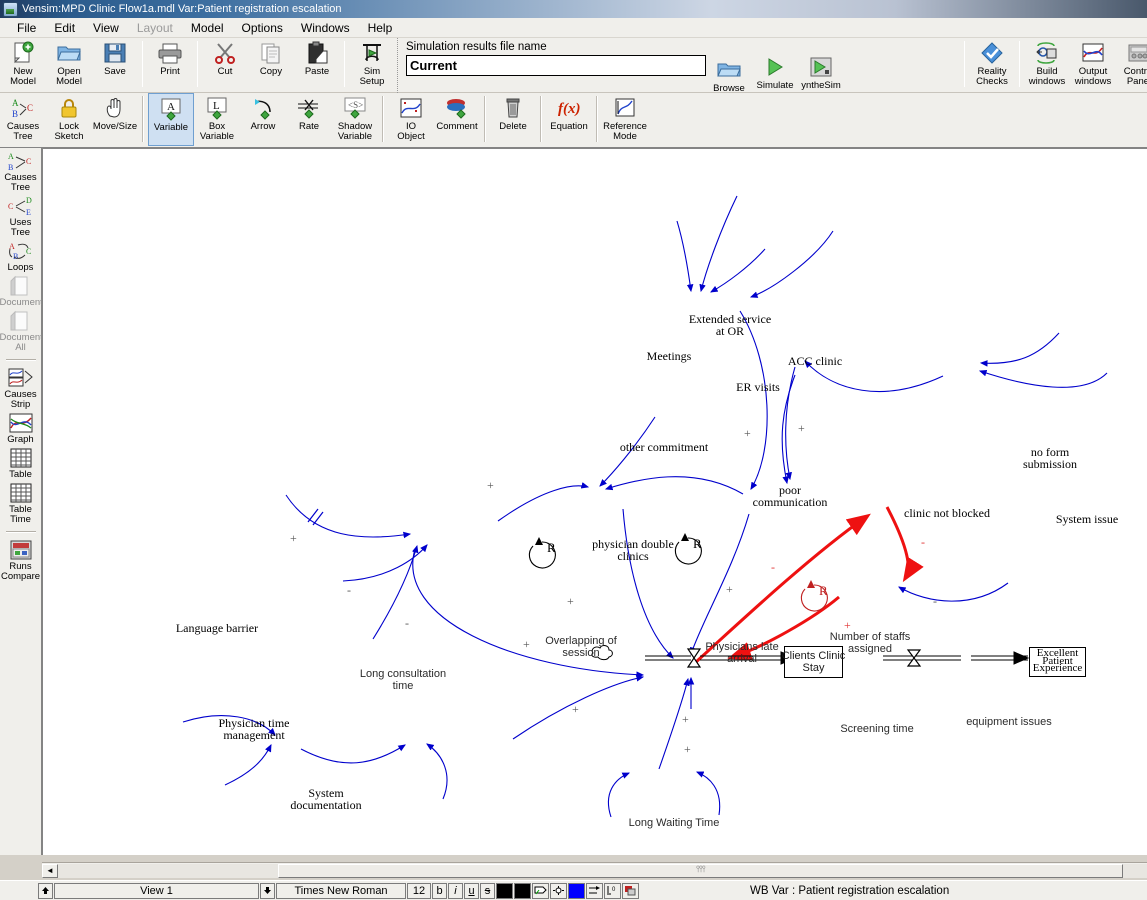 This screenshot has height=900, width=1147. Describe the element at coordinates (575, 709) in the screenshot. I see `polarity-sign-16: +` at that location.